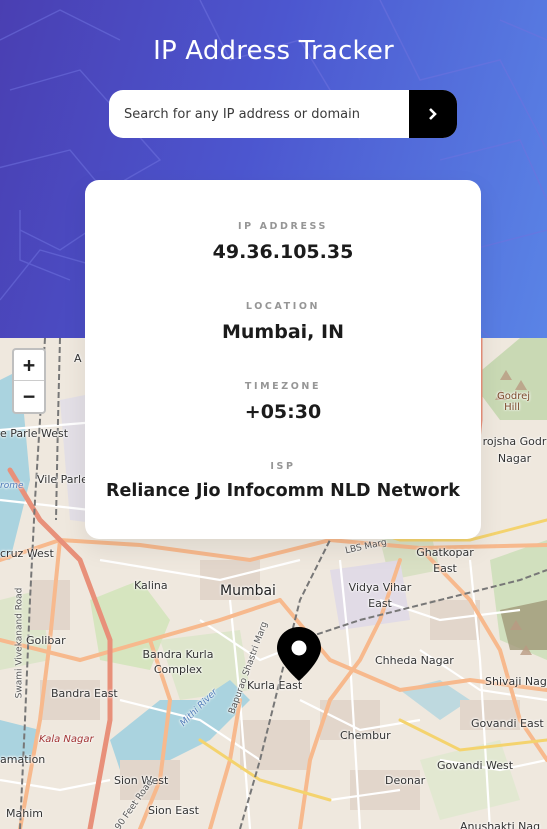 The width and height of the screenshot is (547, 829). What do you see at coordinates (248, 591) in the screenshot?
I see `map-label-mumbai: Mumbai` at bounding box center [248, 591].